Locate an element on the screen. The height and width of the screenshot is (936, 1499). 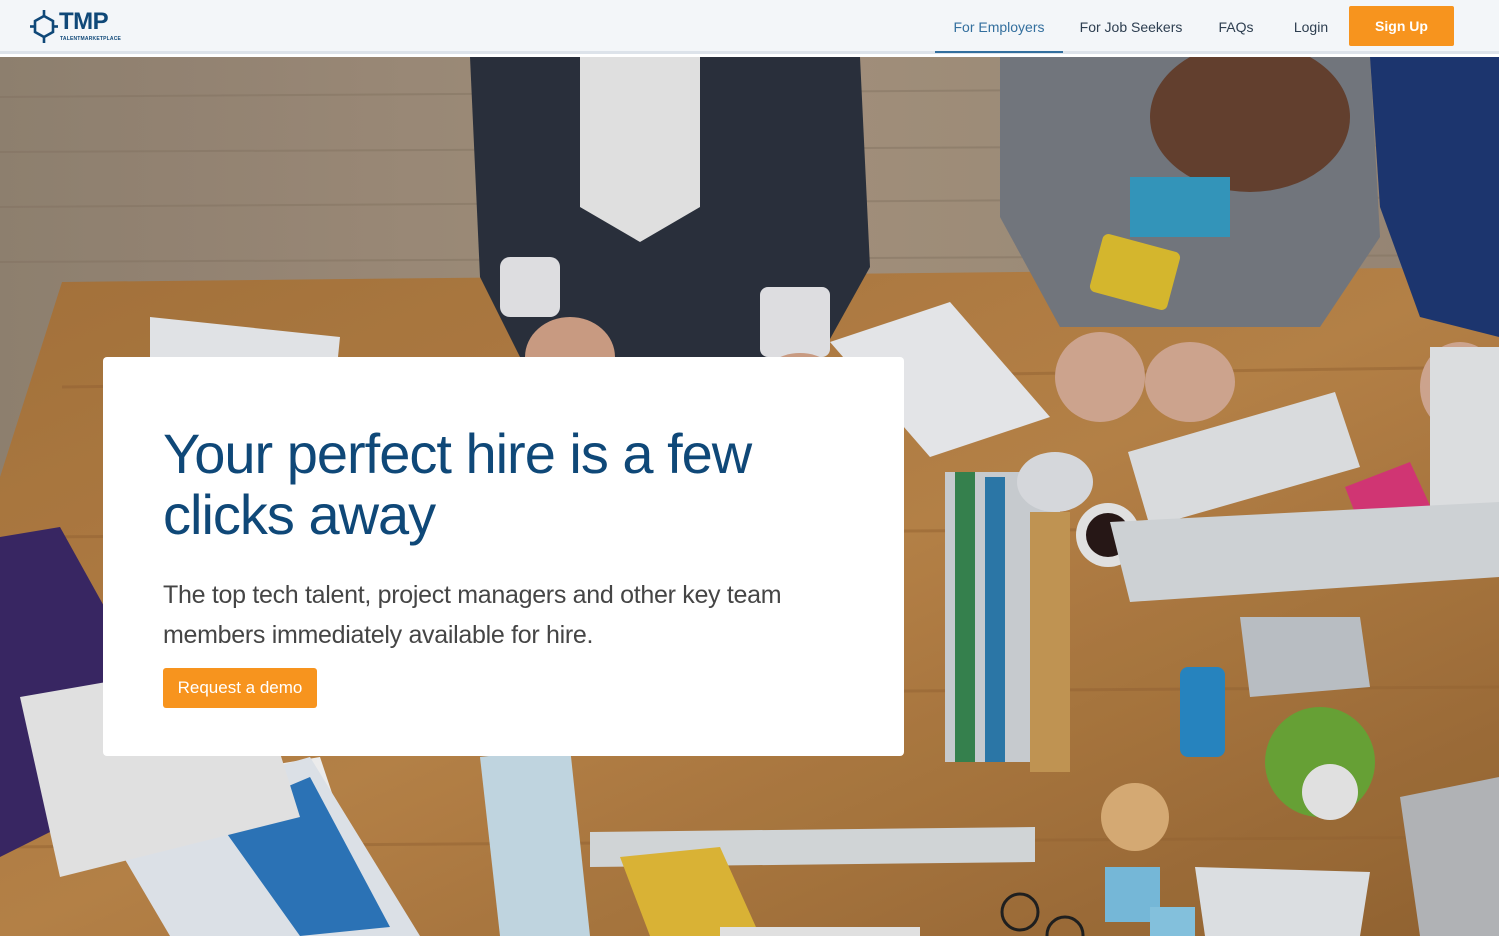
logo: TMP TALENTMARKETPLACE is located at coordinates (80, 26).